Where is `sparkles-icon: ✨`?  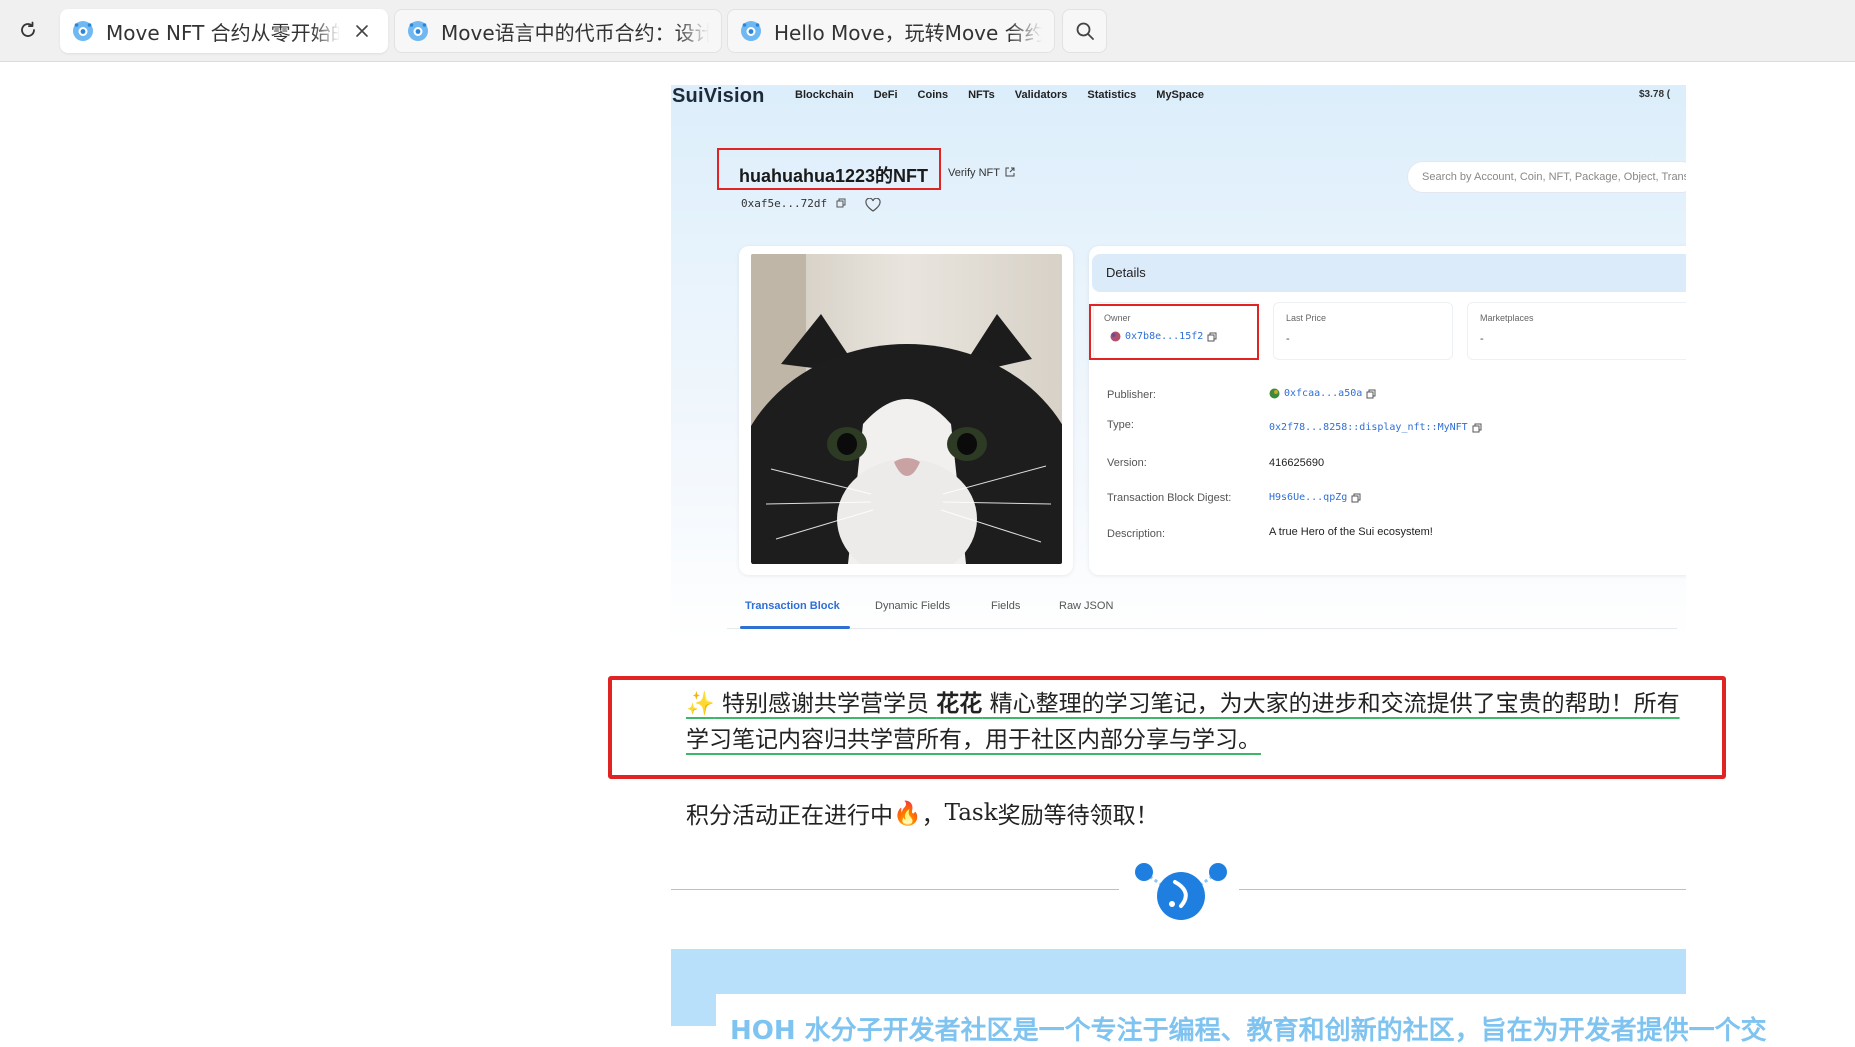
sparkles-icon: ✨ is located at coordinates (700, 704).